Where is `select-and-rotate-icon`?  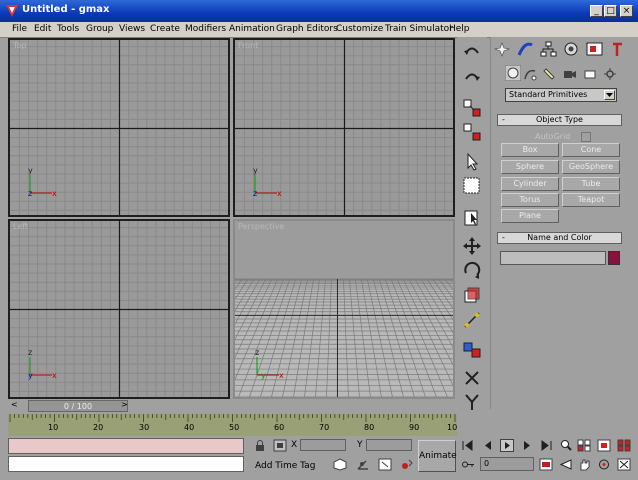 select-and-rotate-icon is located at coordinates (472, 270).